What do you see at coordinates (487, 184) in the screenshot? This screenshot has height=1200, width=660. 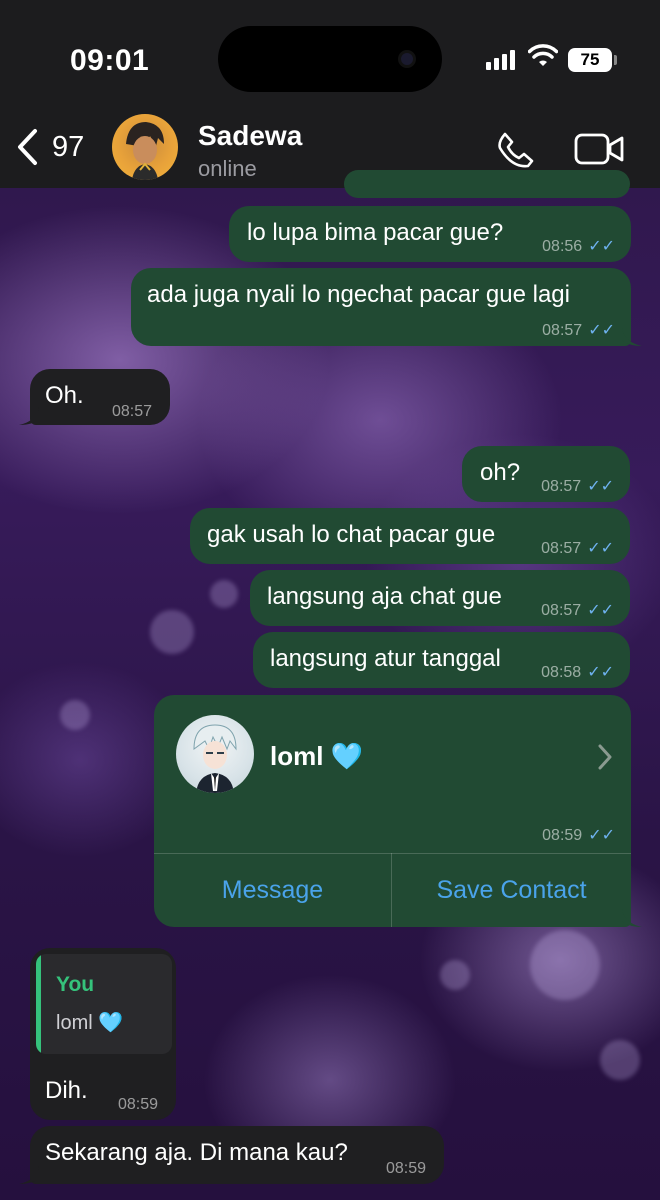 I see `message-bubble` at bounding box center [487, 184].